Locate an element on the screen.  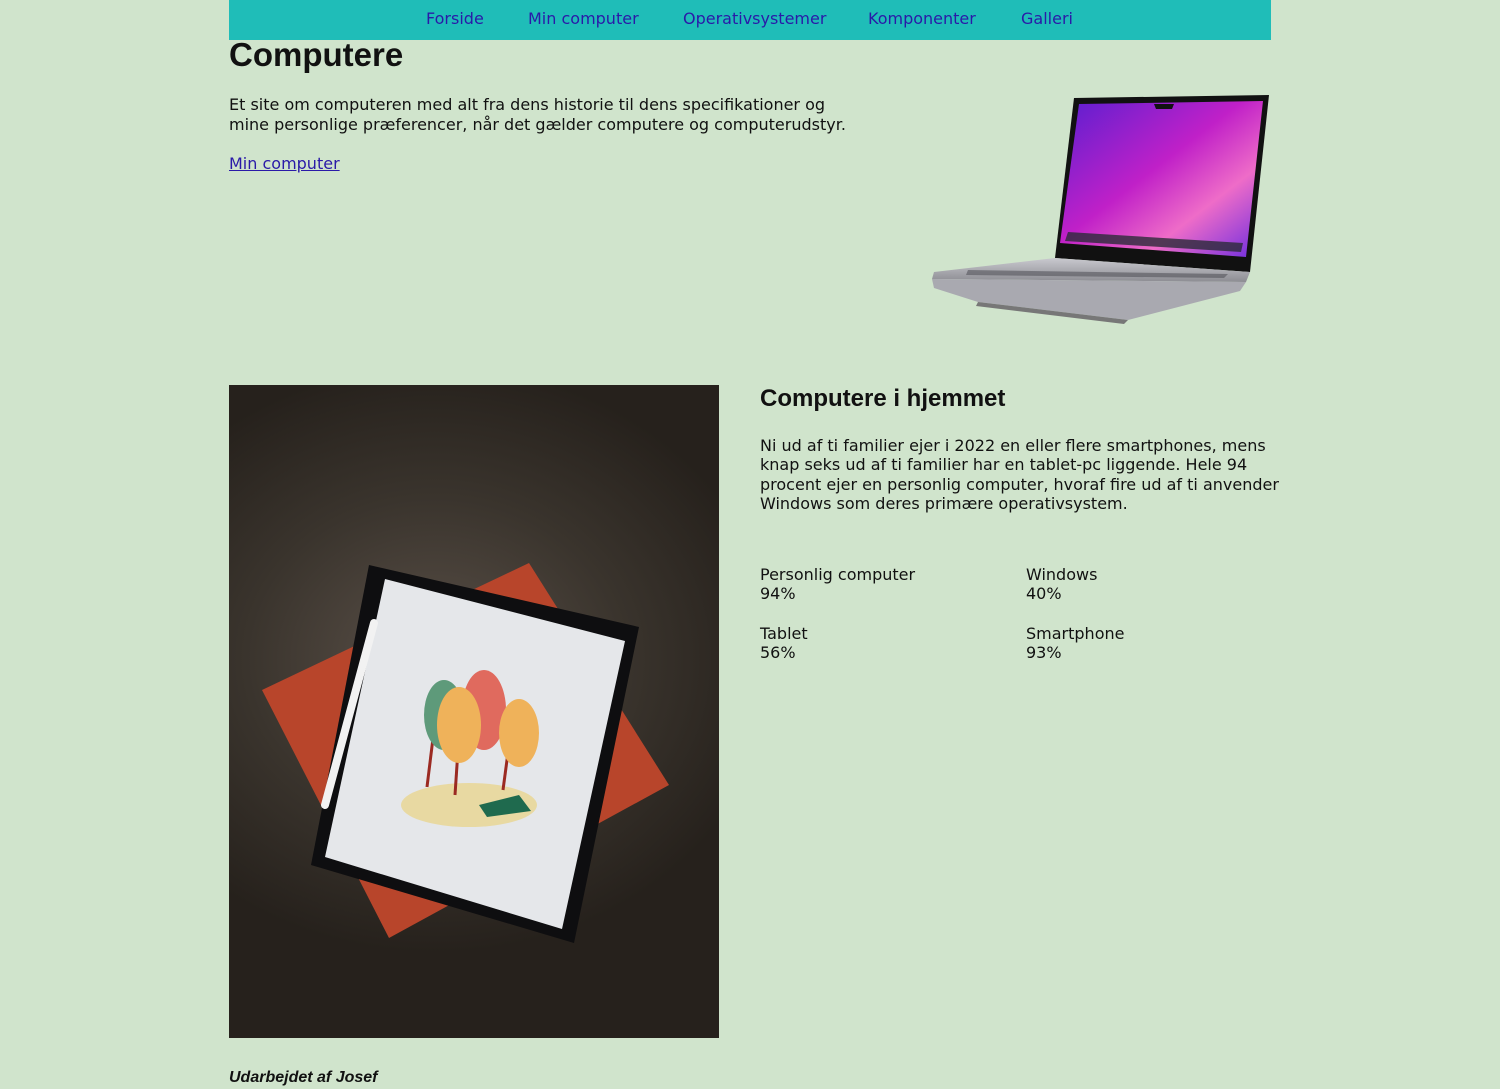
stat-value: 93% is located at coordinates (1044, 653).